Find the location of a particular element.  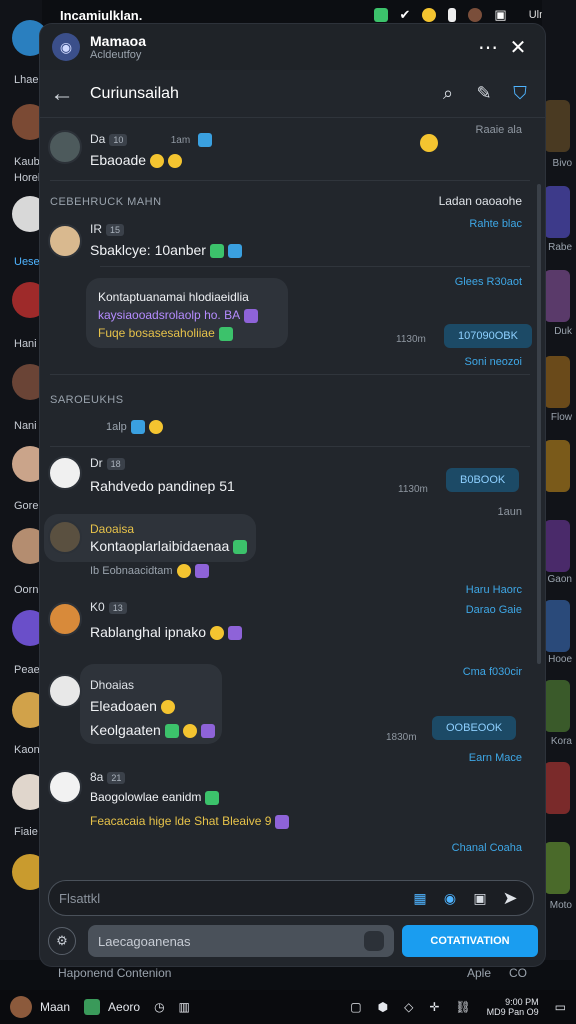

gem-icon is located at coordinates (380, 15).